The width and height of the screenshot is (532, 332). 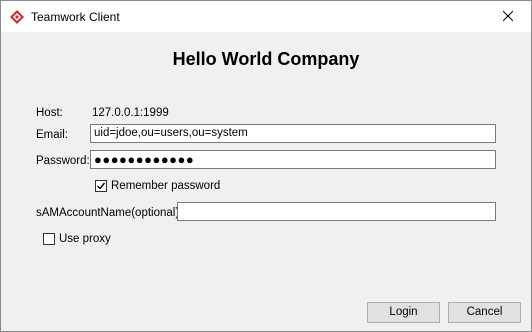 What do you see at coordinates (17, 17) in the screenshot?
I see `teamwork-diamond-icon` at bounding box center [17, 17].